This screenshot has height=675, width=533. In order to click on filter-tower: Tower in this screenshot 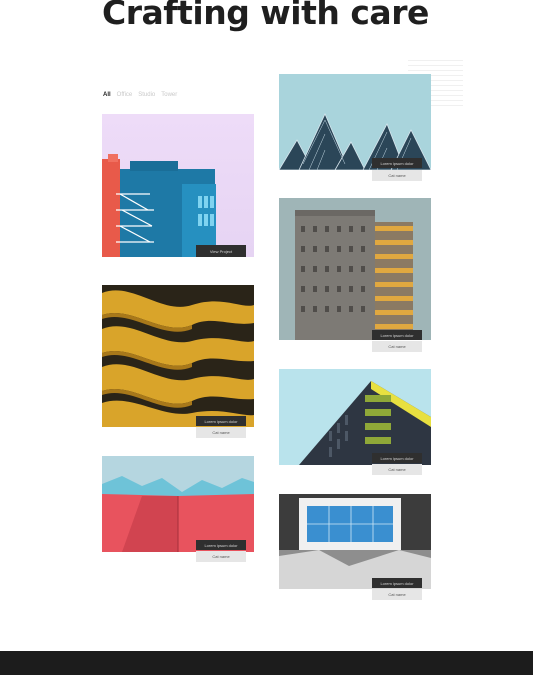, I will do `click(169, 95)`.